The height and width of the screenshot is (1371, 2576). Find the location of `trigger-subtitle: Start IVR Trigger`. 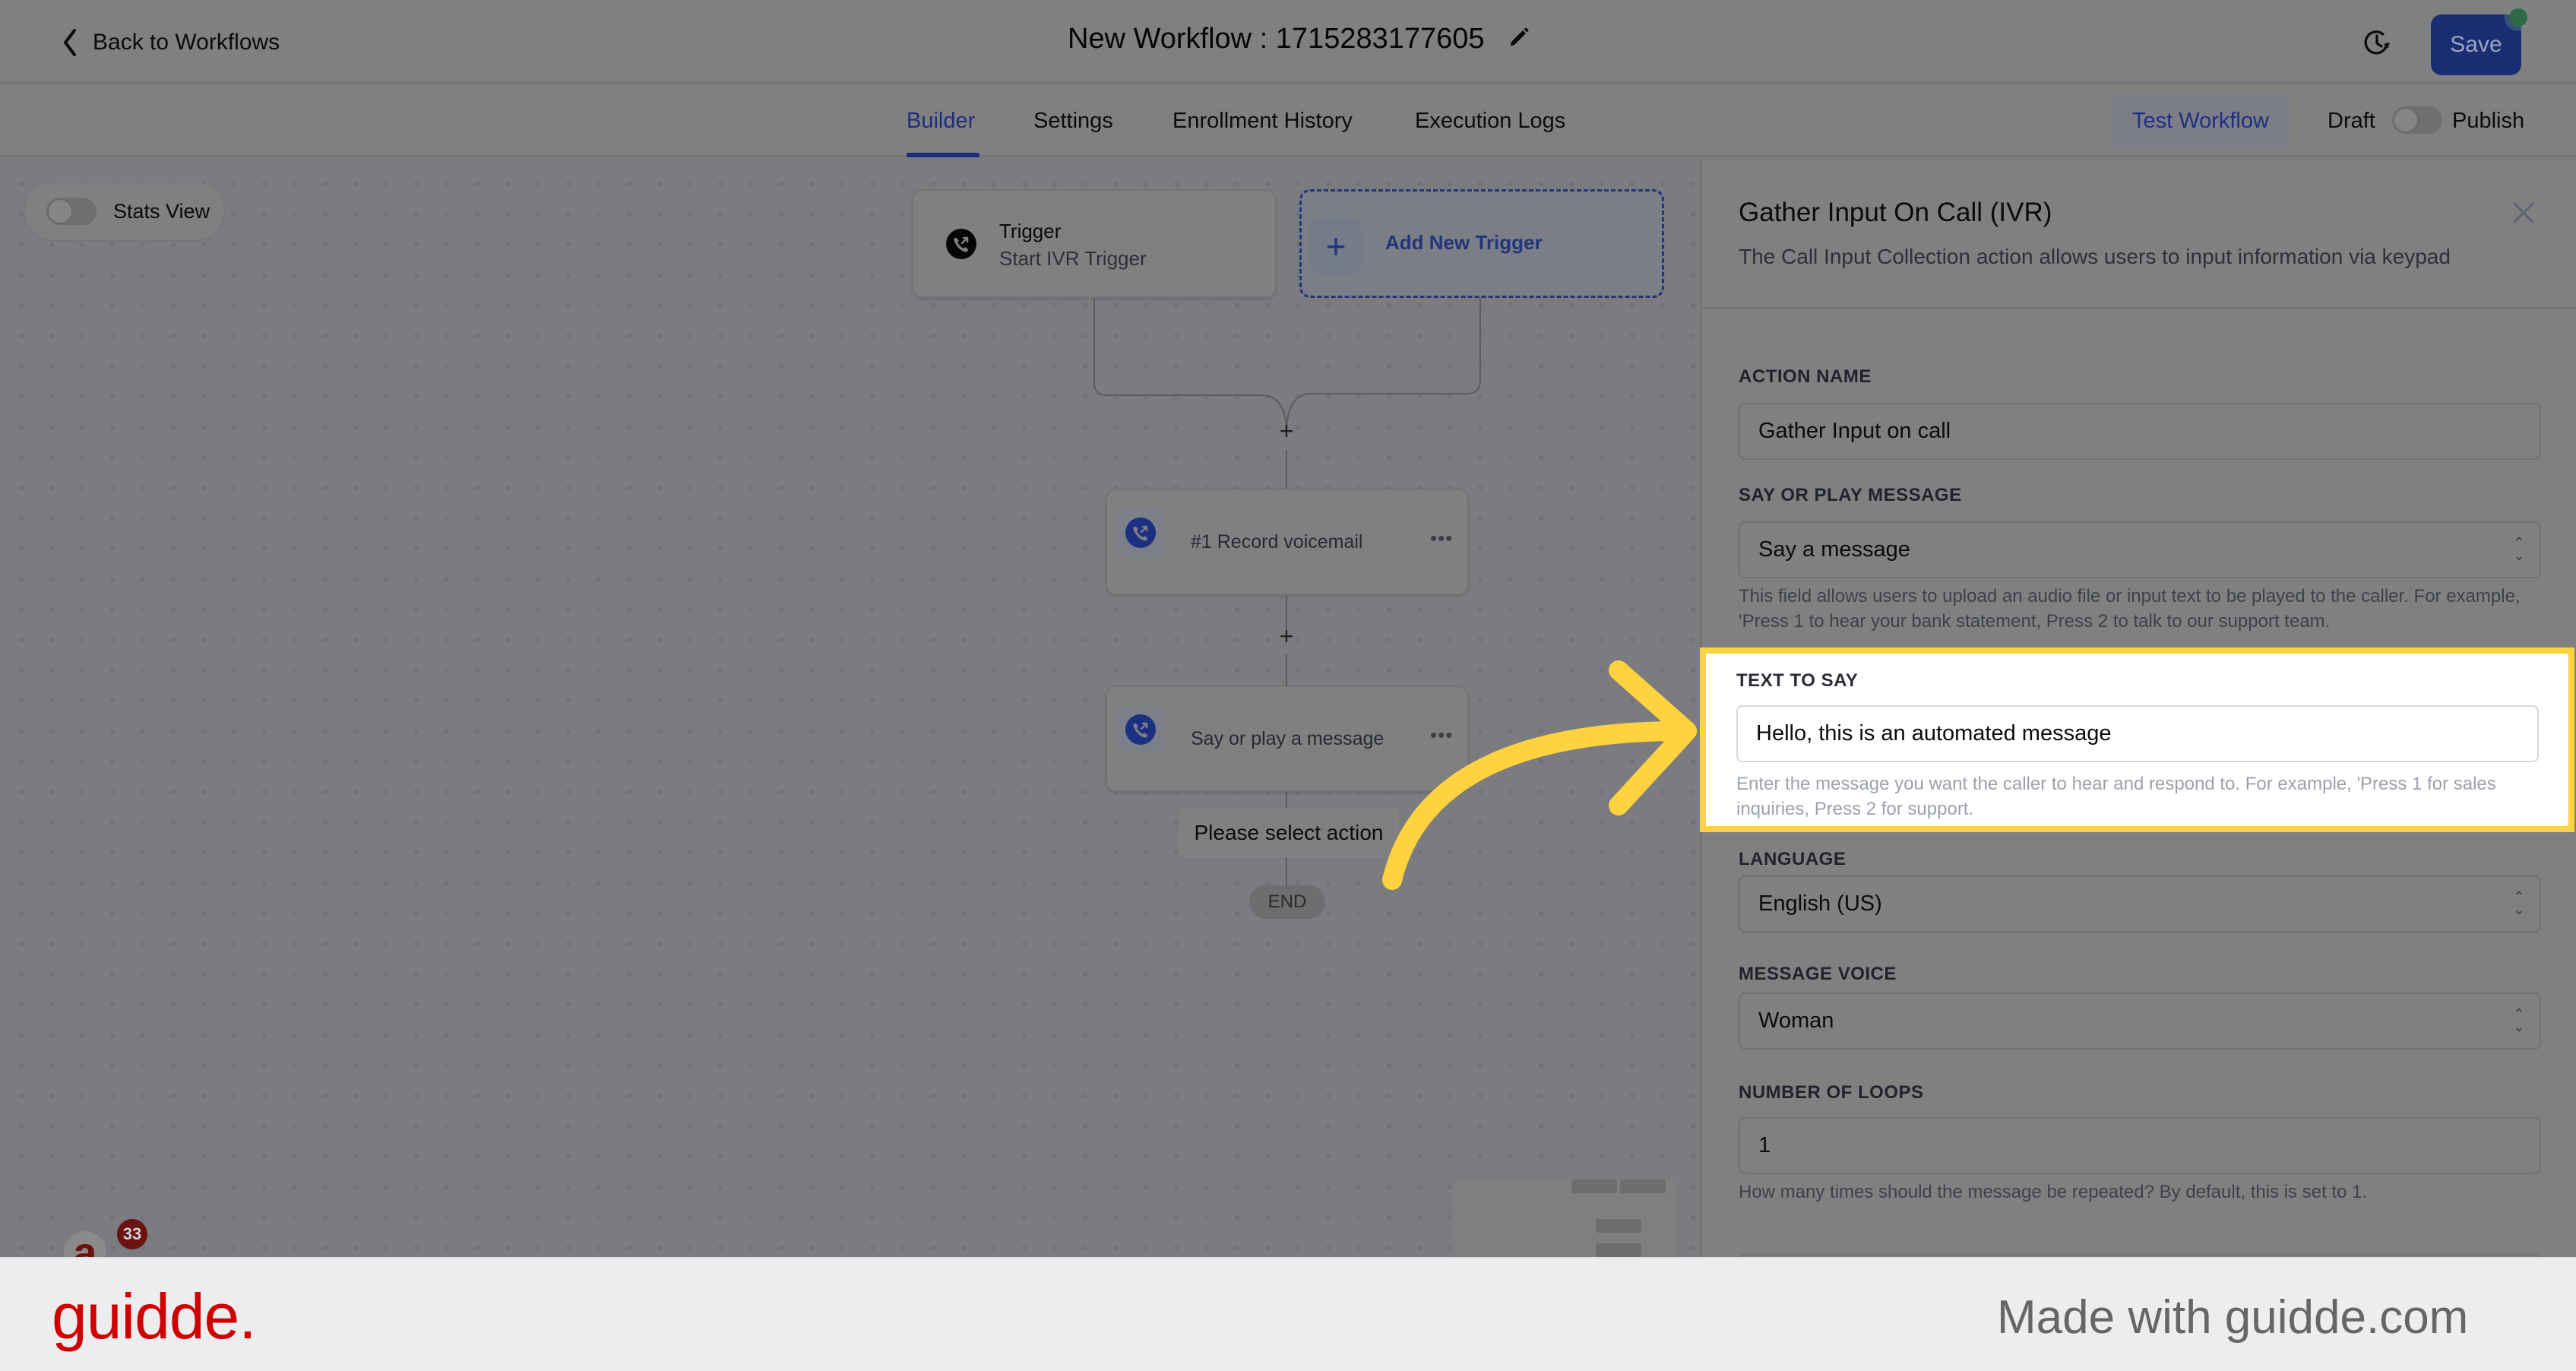

trigger-subtitle: Start IVR Trigger is located at coordinates (1073, 258).